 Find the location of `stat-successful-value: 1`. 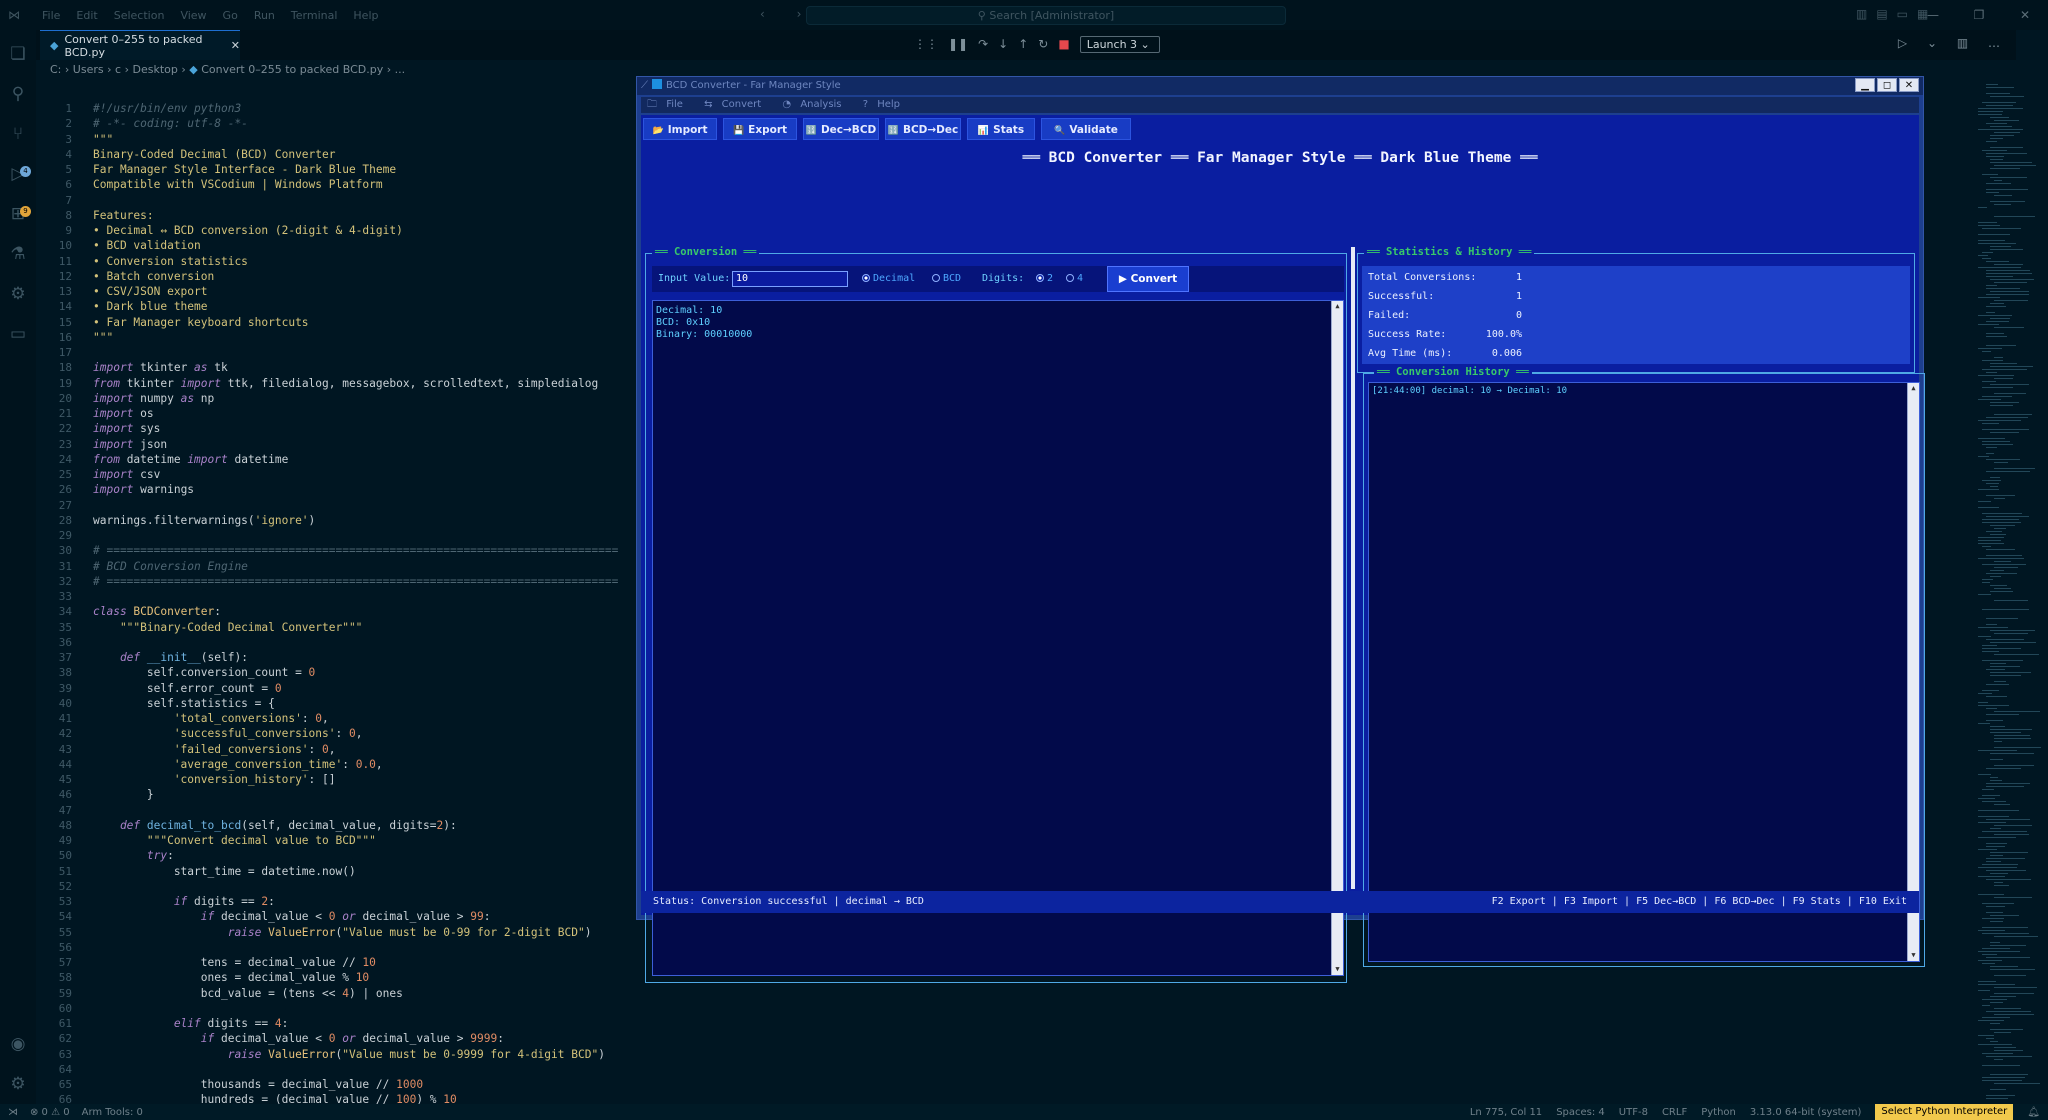

stat-successful-value: 1 is located at coordinates (1518, 296).